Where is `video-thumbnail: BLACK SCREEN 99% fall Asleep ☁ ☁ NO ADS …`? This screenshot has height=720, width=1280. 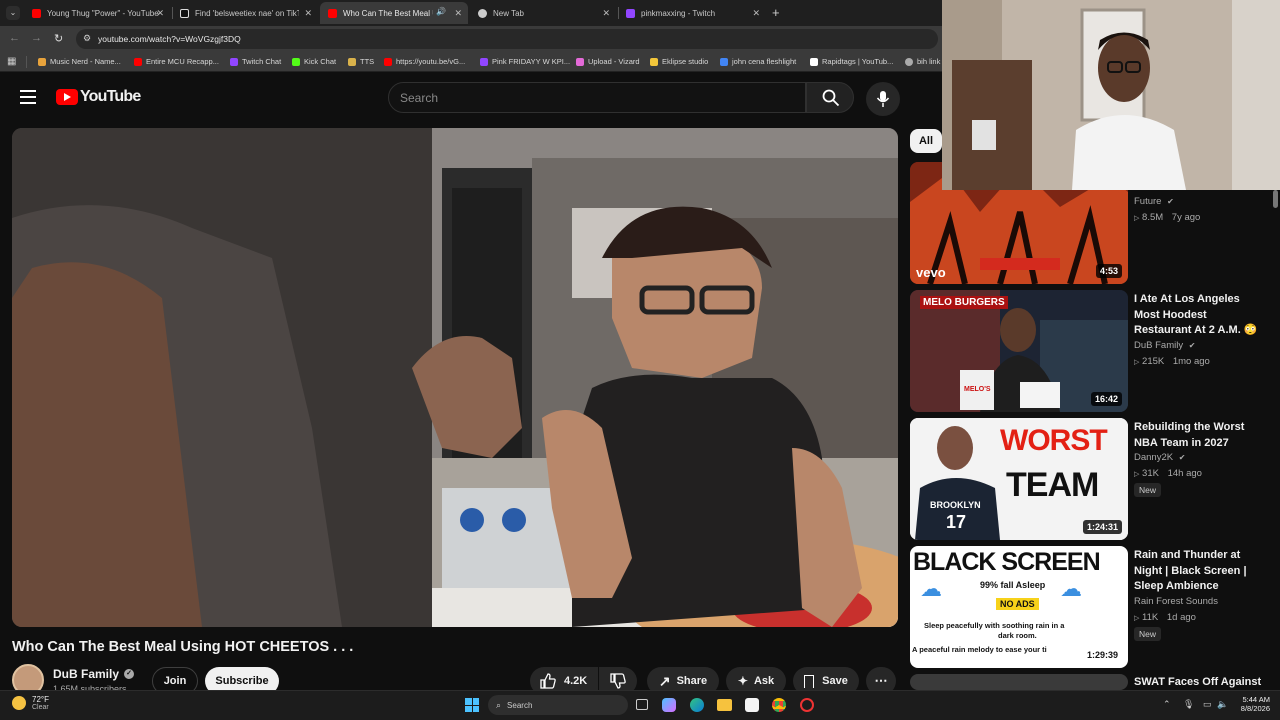 video-thumbnail: BLACK SCREEN 99% fall Asleep ☁ ☁ NO ADS … is located at coordinates (1019, 607).